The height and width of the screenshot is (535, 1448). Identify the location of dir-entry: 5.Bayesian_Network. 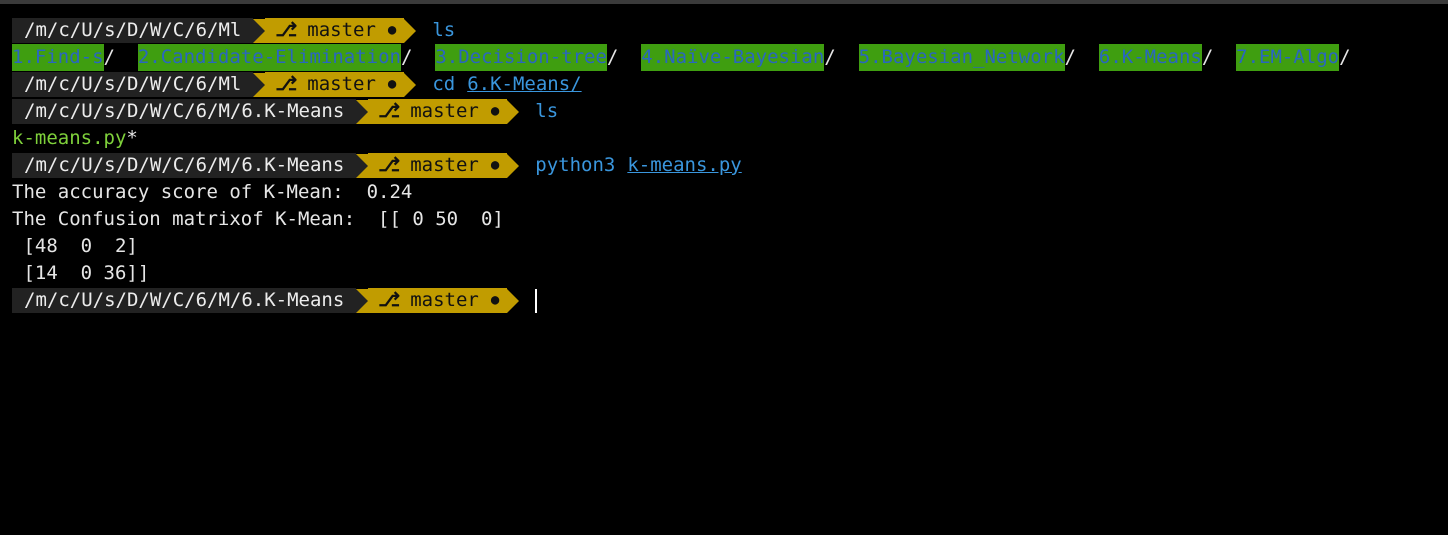
(961, 57).